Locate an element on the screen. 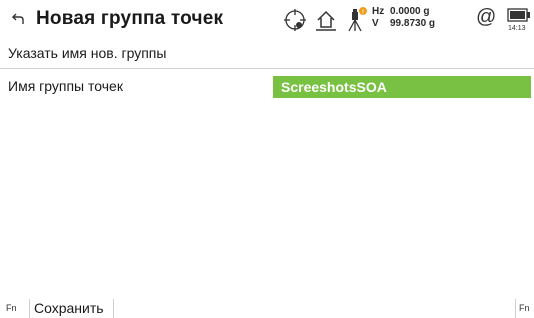 Image resolution: width=534 pixels, height=318 pixels. hz-value: 0.0000 g is located at coordinates (410, 11).